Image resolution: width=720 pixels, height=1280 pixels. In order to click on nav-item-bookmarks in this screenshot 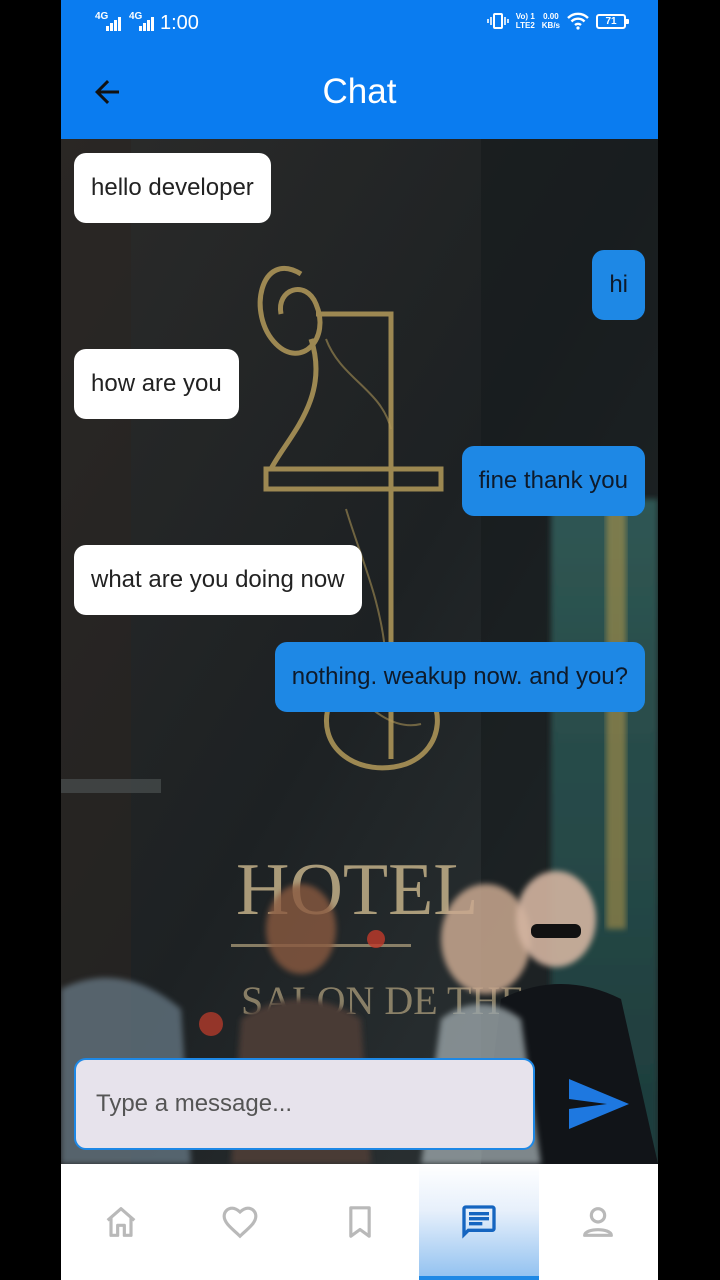, I will do `click(359, 1222)`.